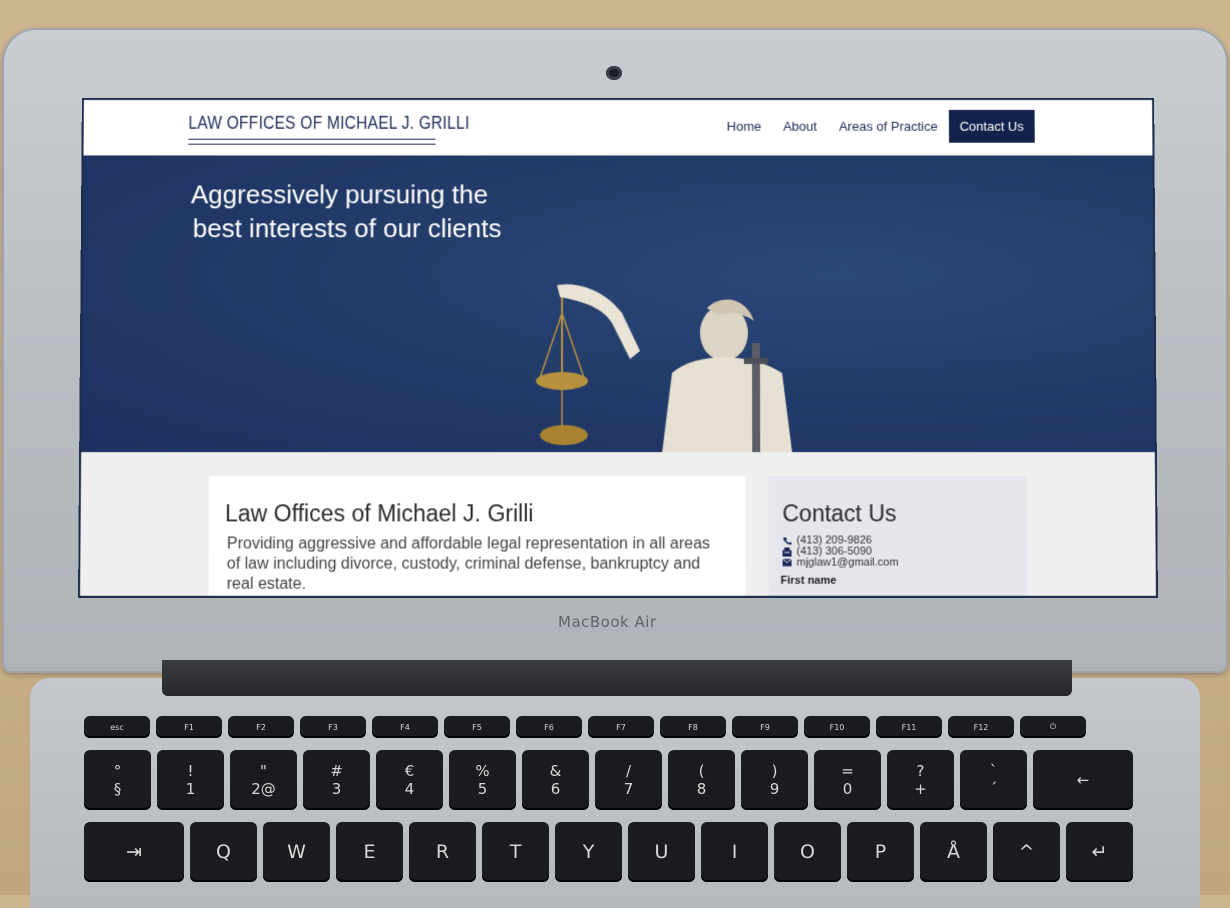 The height and width of the screenshot is (908, 1230). I want to click on fax-icon, so click(786, 551).